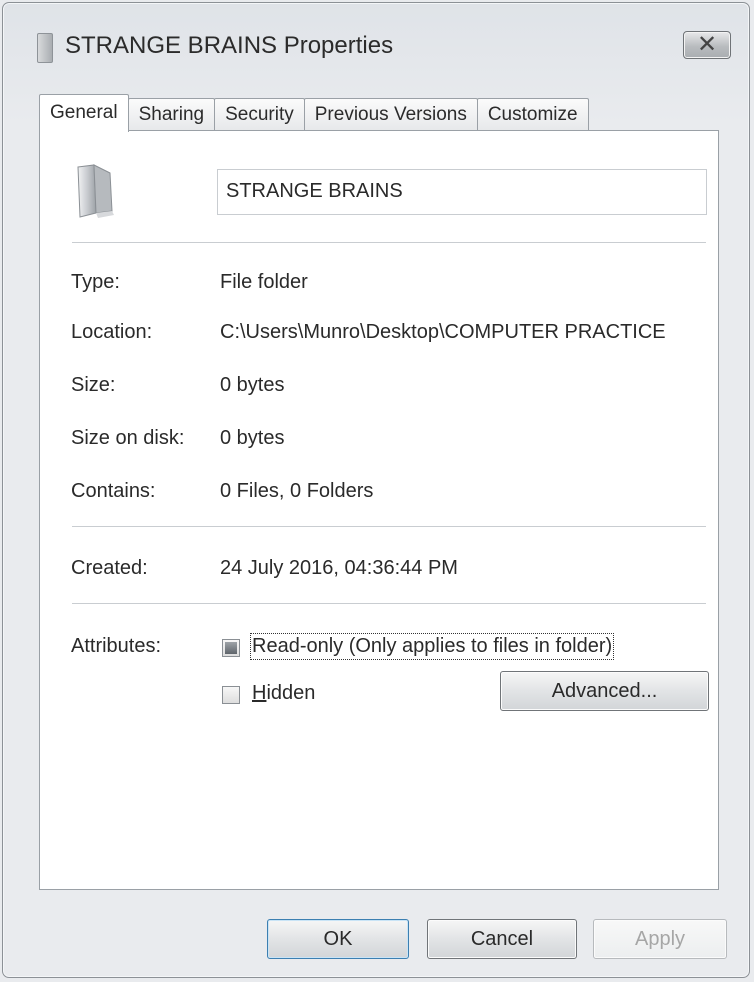 The width and height of the screenshot is (754, 982). I want to click on readonly-checkbox, so click(231, 648).